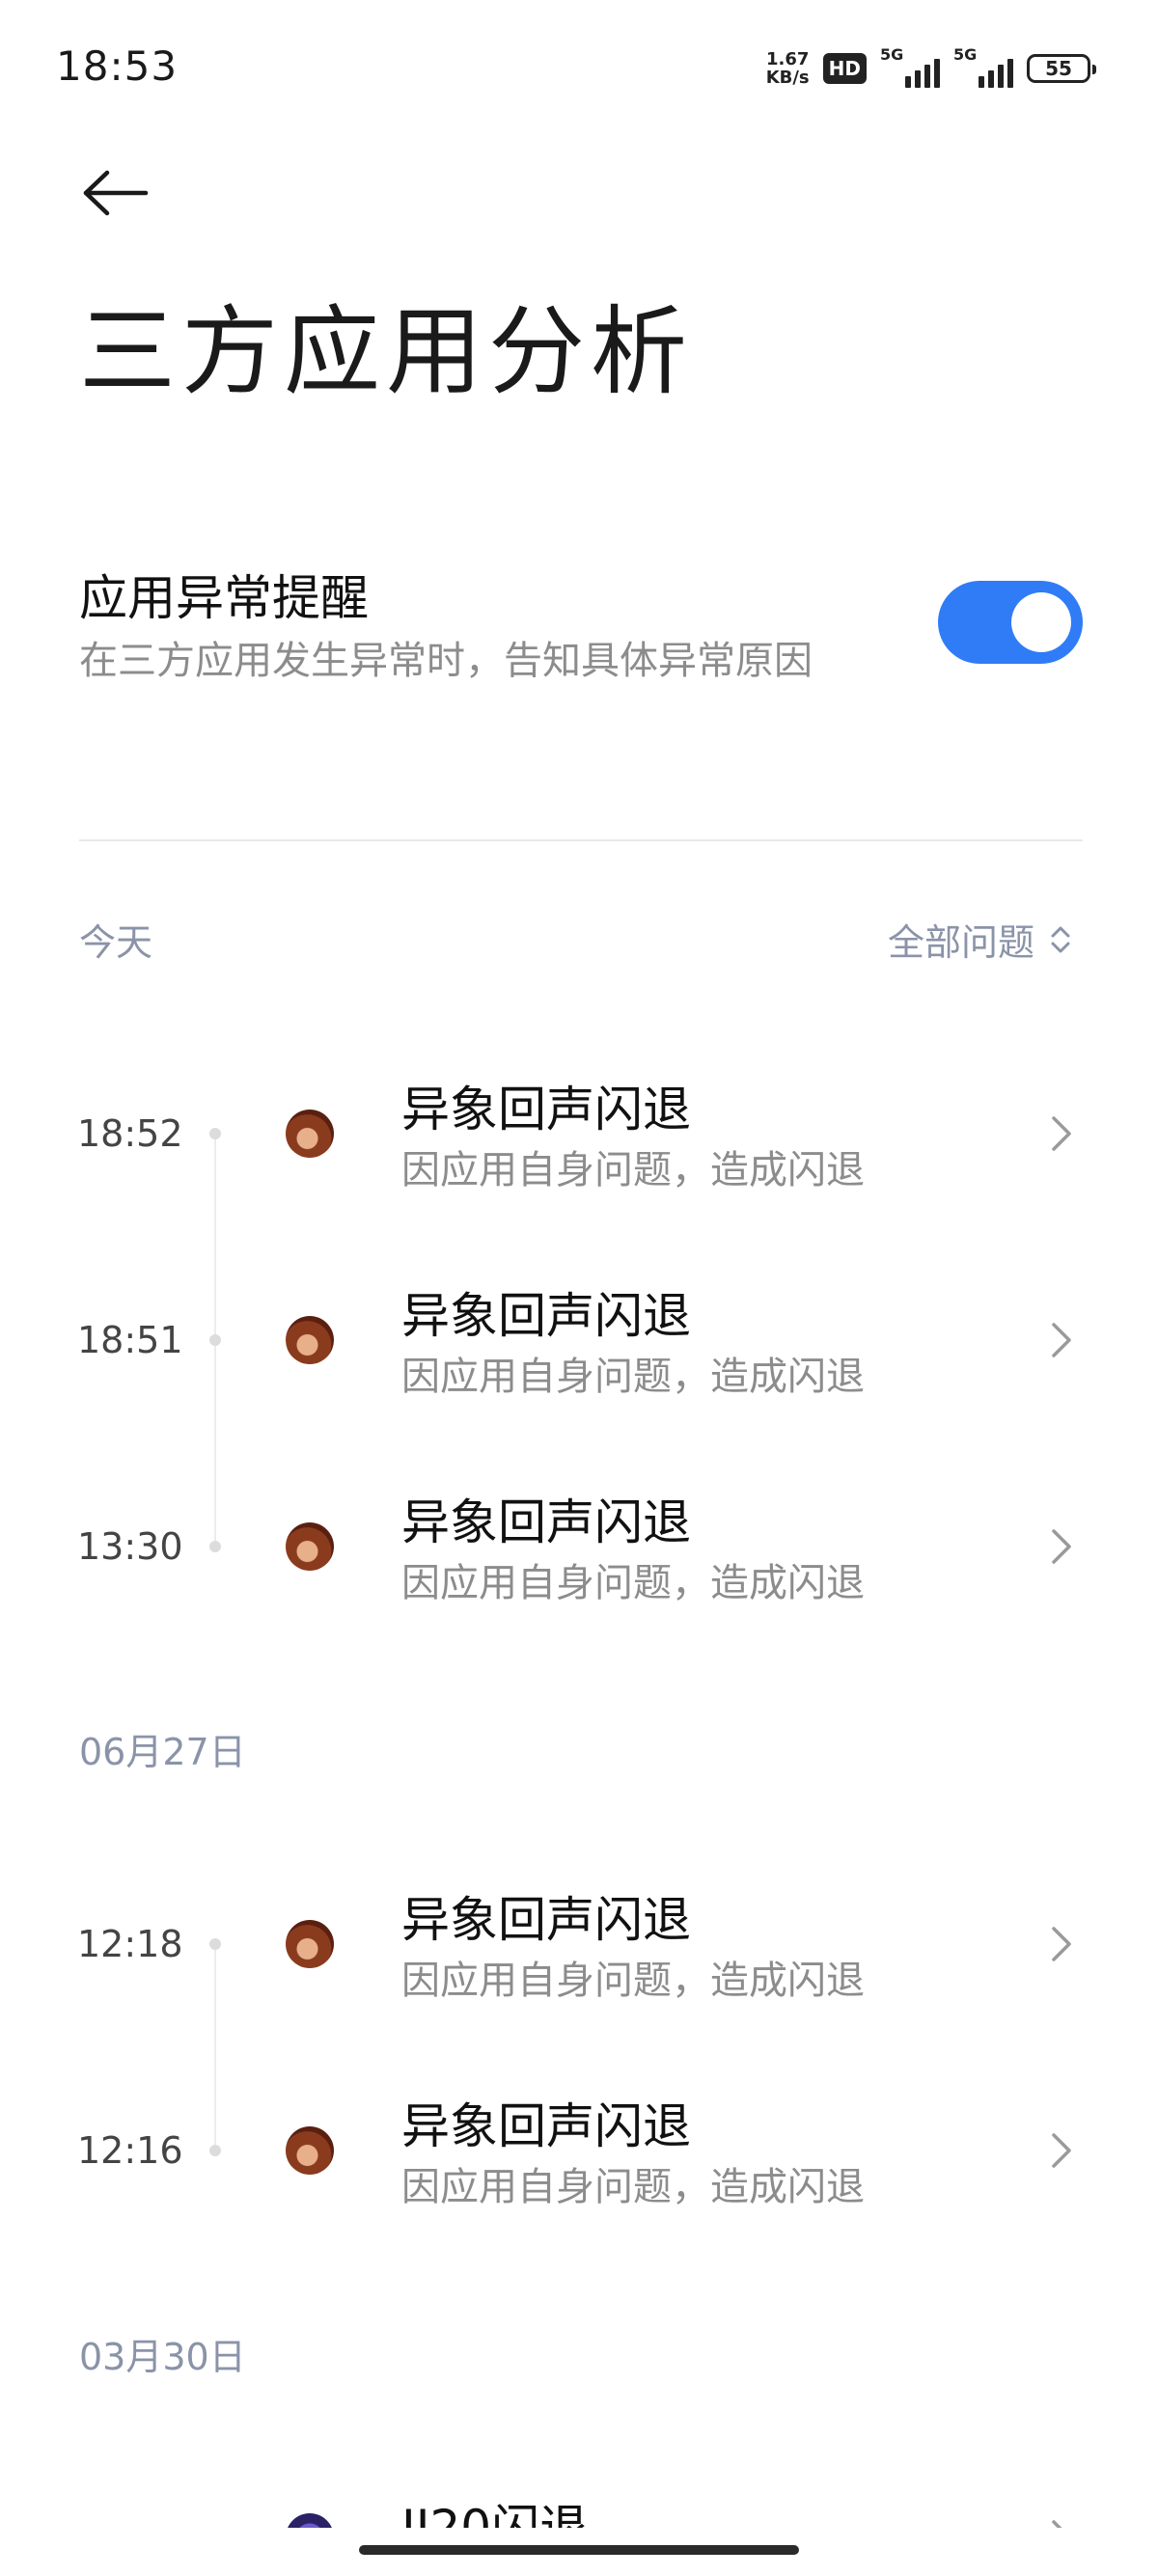  I want to click on list-item: 13:30 异象回声闪退 因应用自身问题，造成闪退, so click(579, 1547).